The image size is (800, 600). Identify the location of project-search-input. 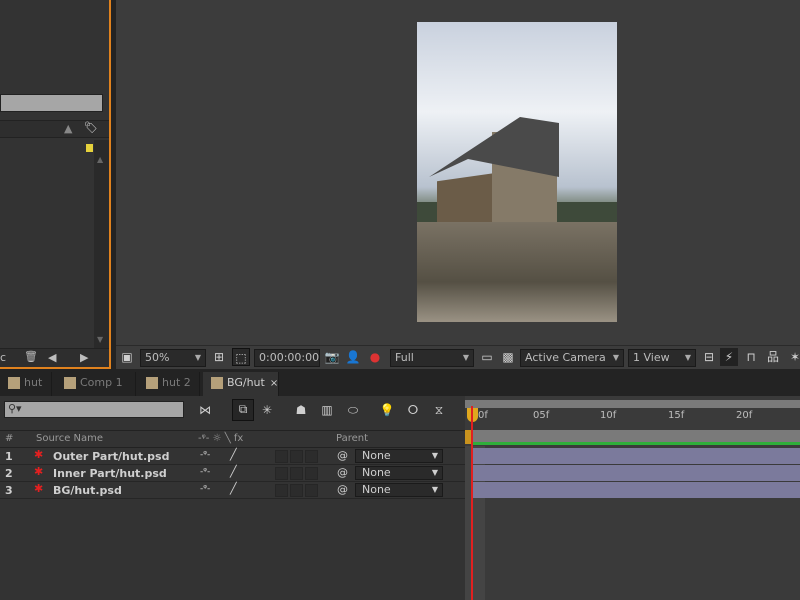
(51, 103).